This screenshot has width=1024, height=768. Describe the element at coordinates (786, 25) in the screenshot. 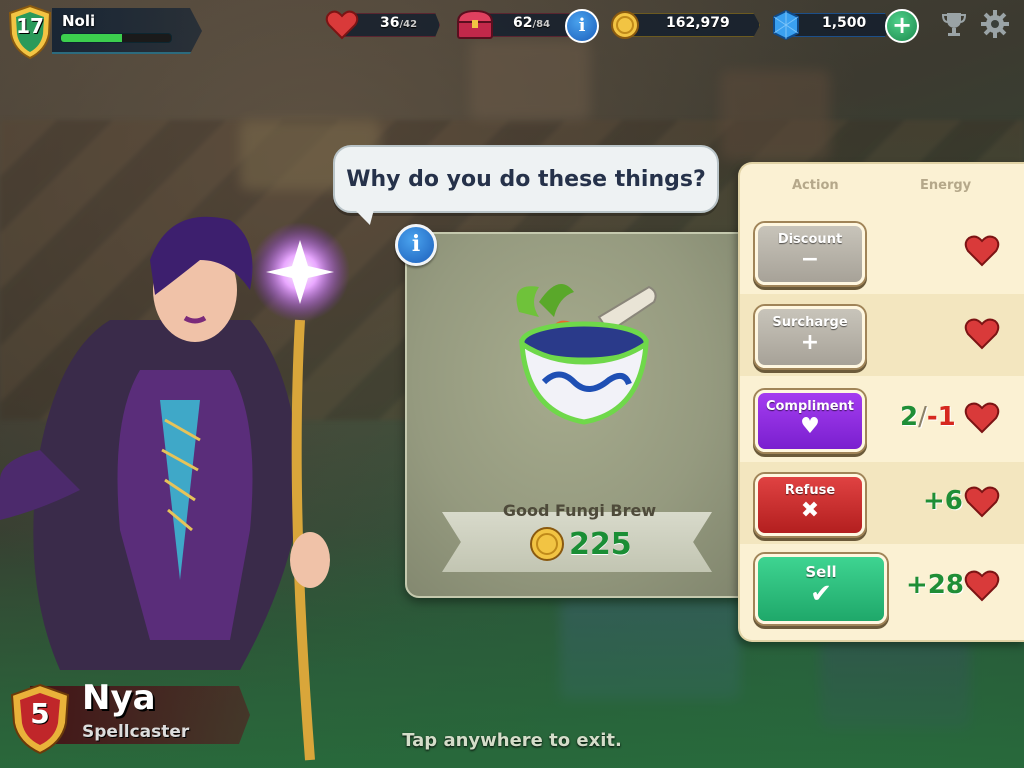

I see `gem-icon` at that location.